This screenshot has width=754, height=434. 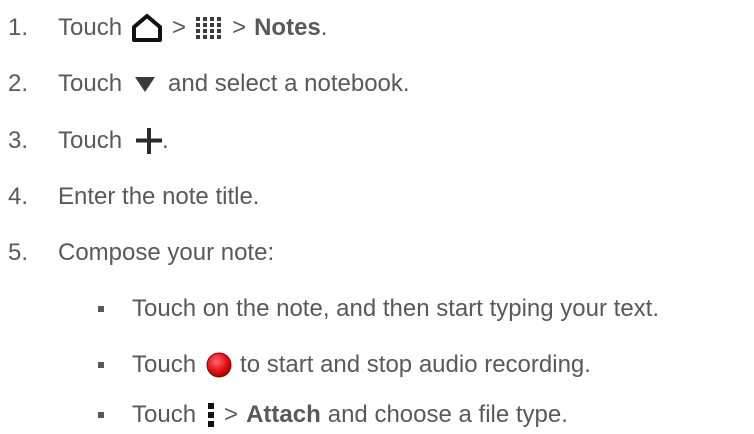 I want to click on step-text: Touch and select a notebook., so click(x=234, y=84).